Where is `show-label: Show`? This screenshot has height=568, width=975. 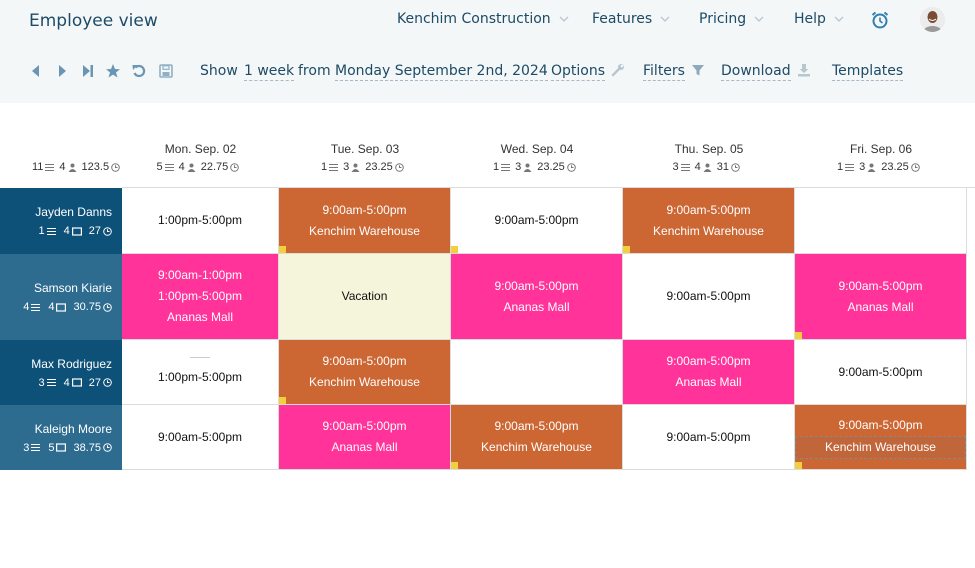 show-label: Show is located at coordinates (219, 71).